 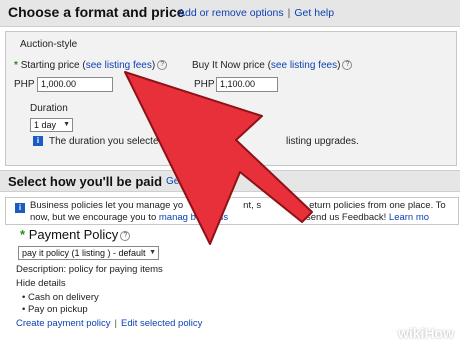 What do you see at coordinates (75, 84) in the screenshot?
I see `starting-price-input: 1,000.00` at bounding box center [75, 84].